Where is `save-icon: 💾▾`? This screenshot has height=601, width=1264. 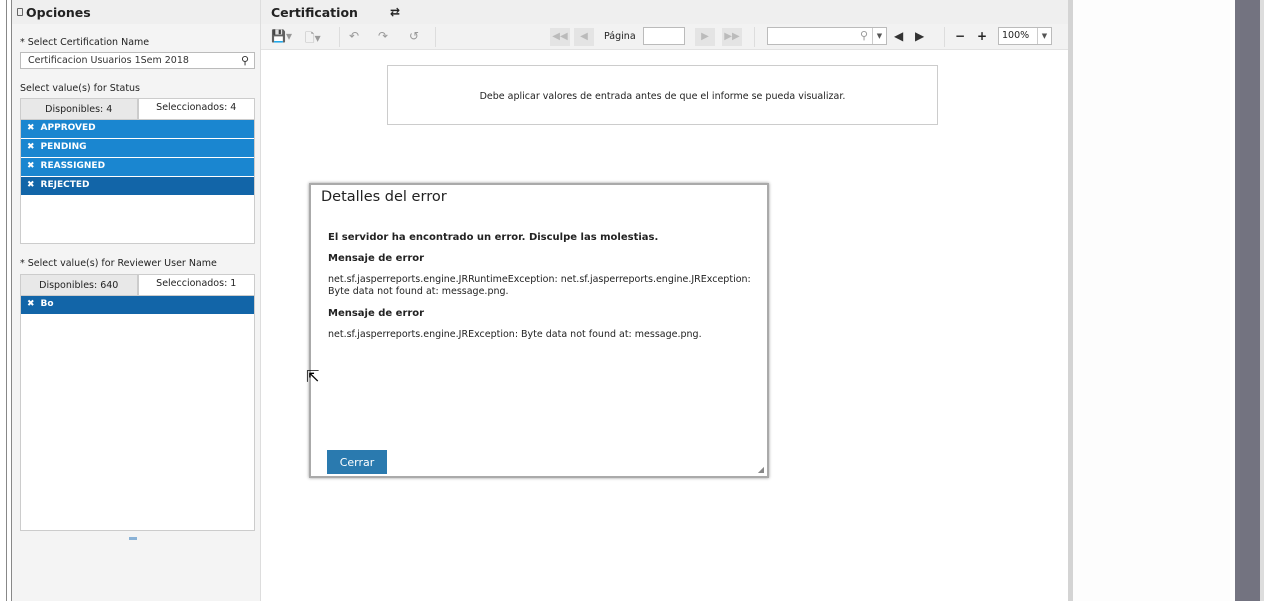 save-icon: 💾▾ is located at coordinates (281, 36).